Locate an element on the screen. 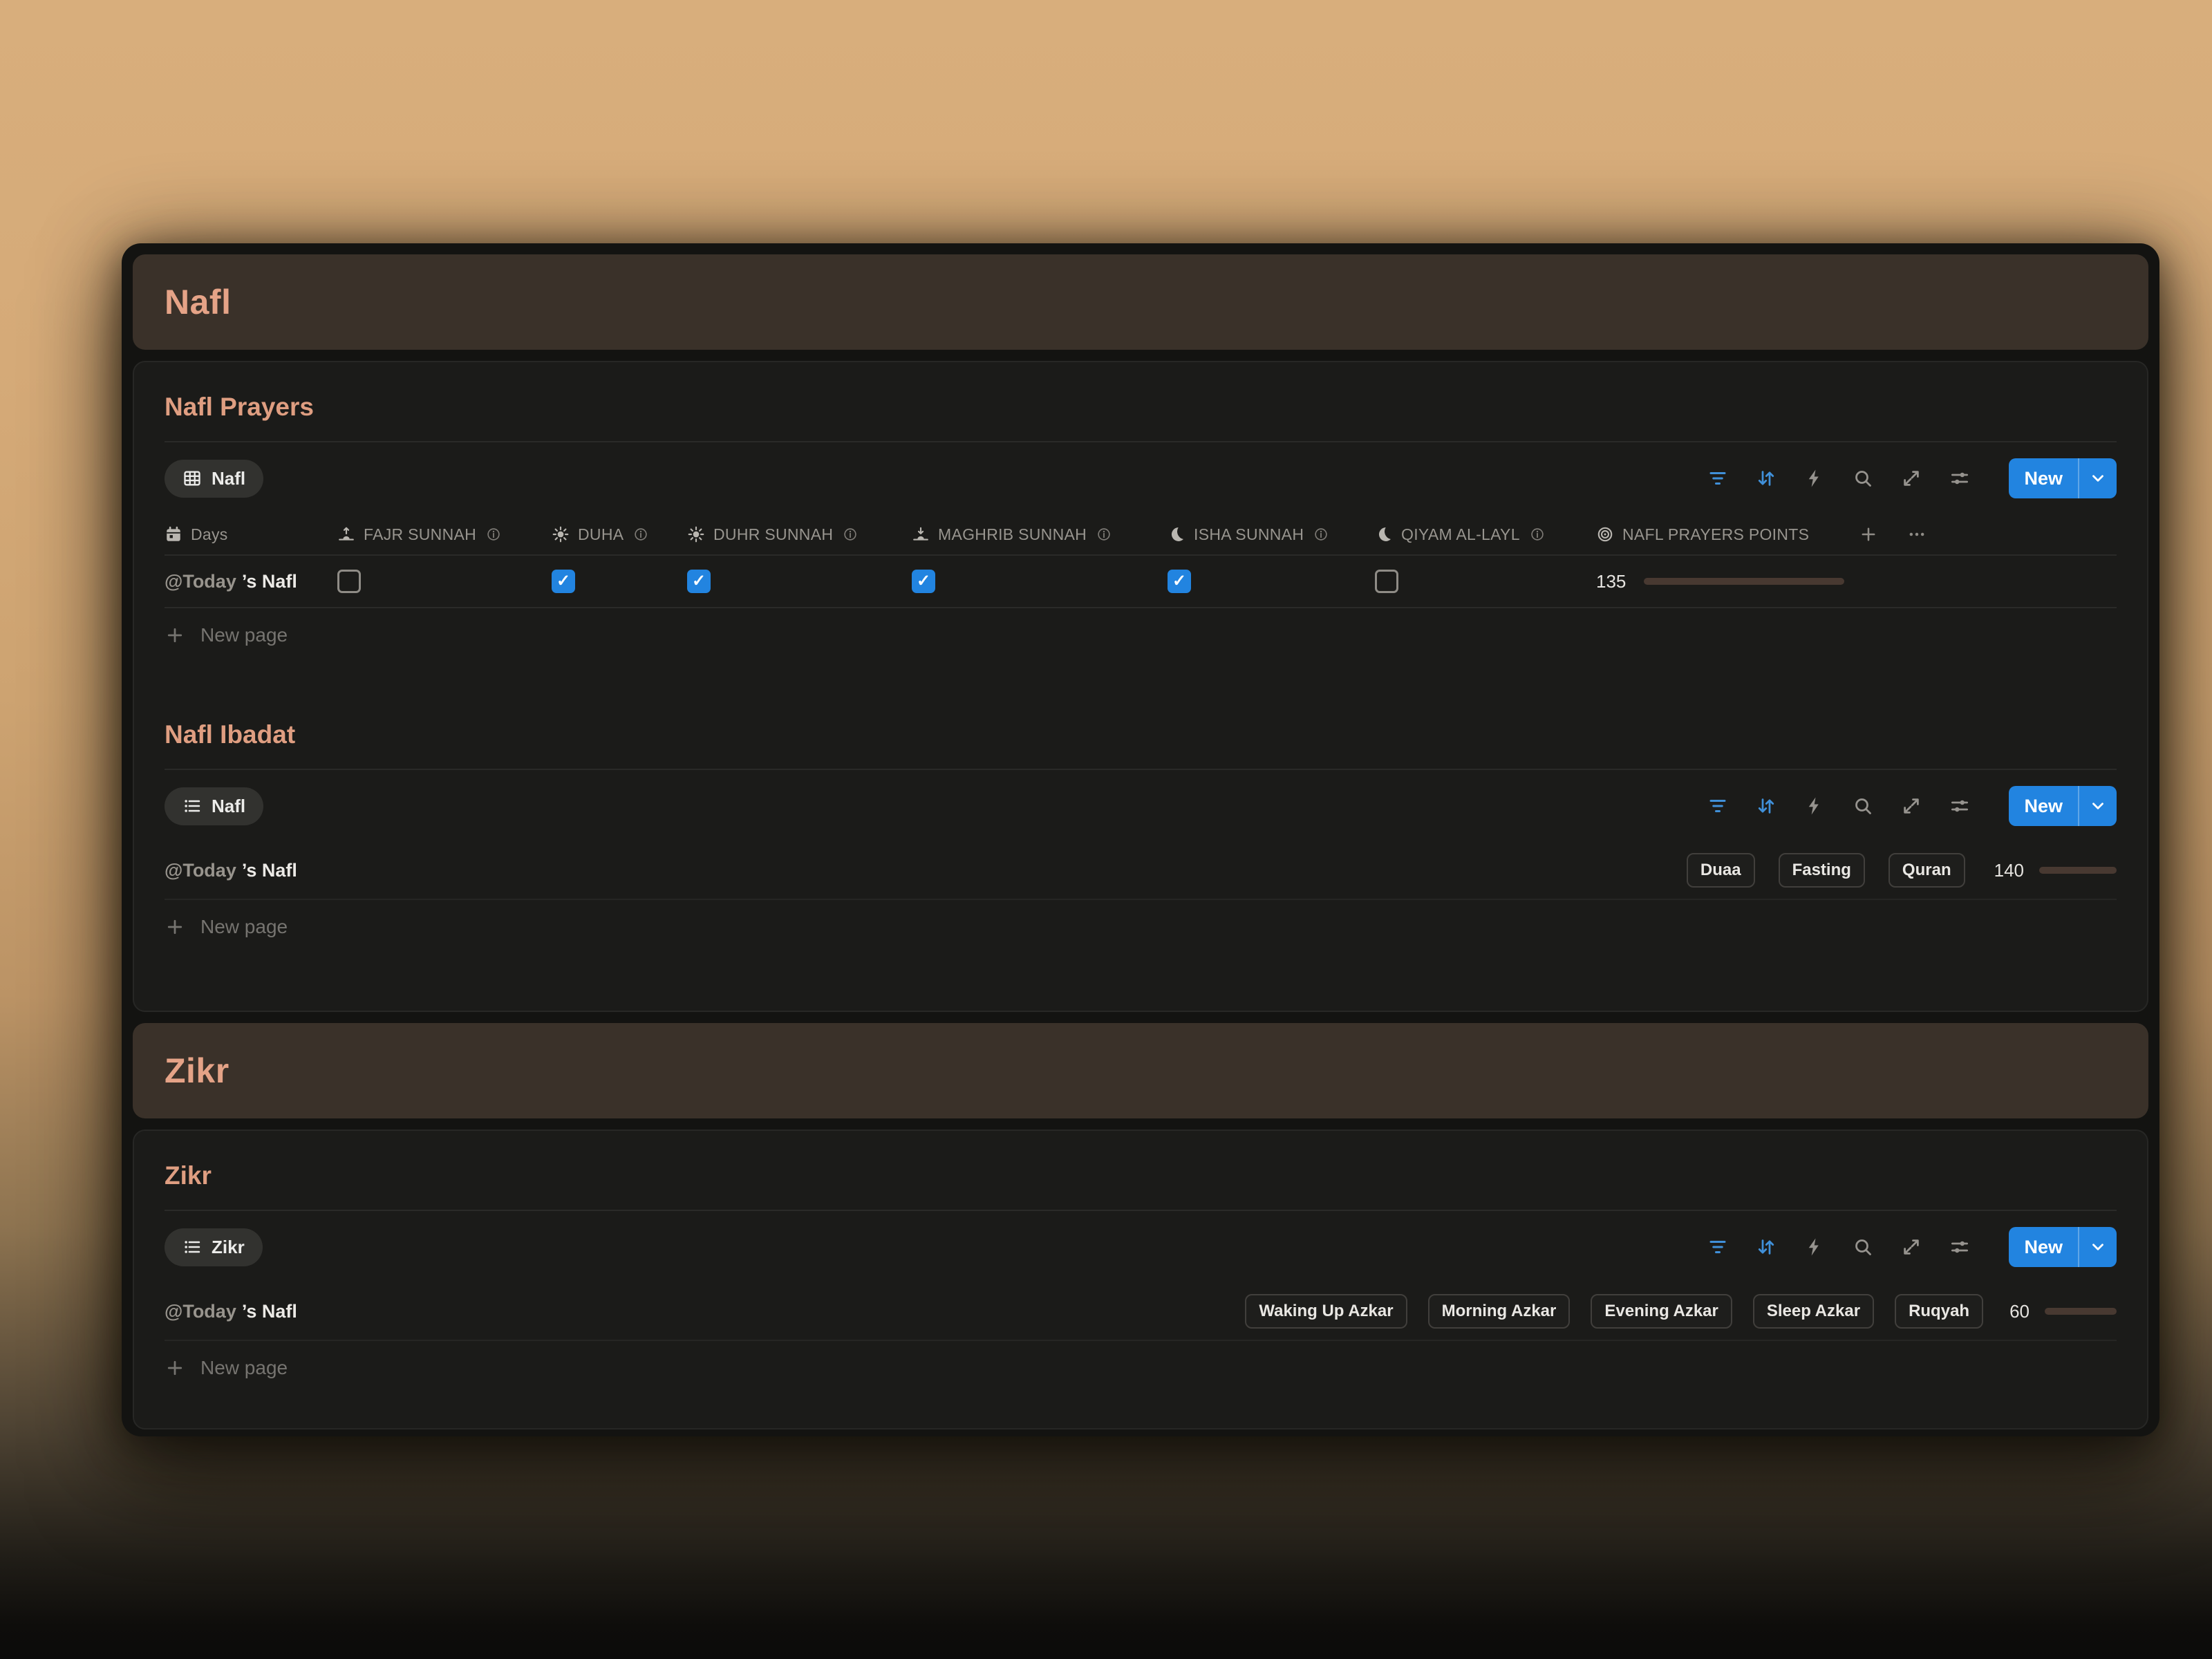 The height and width of the screenshot is (1659, 2212). points-cell: 135 is located at coordinates (1721, 581).